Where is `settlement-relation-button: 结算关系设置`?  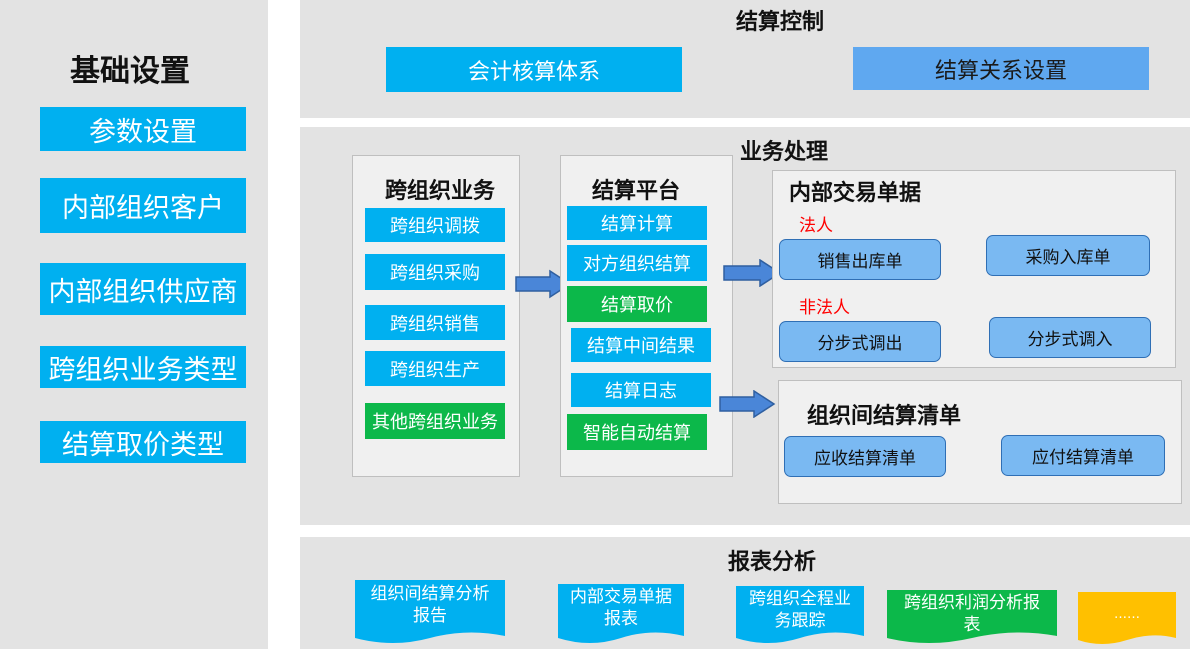 settlement-relation-button: 结算关系设置 is located at coordinates (1001, 68).